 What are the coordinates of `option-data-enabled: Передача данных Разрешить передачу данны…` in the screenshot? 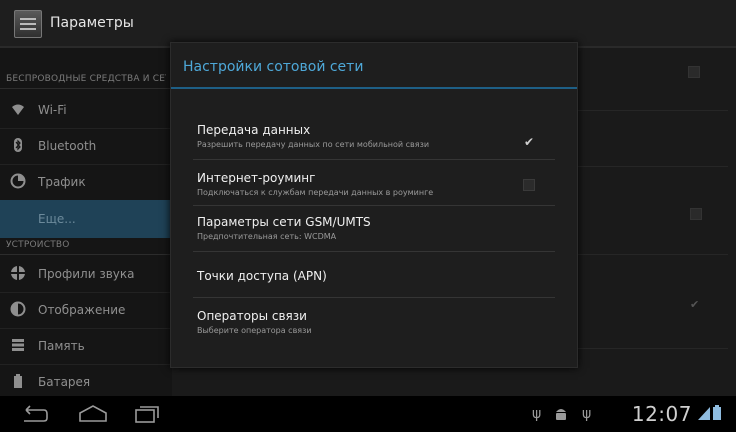 It's located at (375, 136).